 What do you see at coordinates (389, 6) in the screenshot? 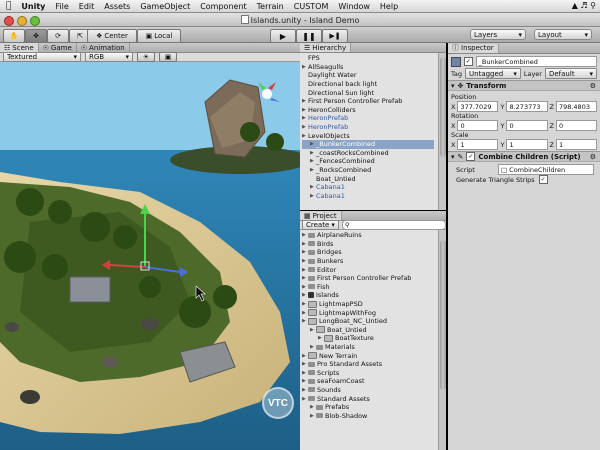
I see `menu-help: Help` at bounding box center [389, 6].